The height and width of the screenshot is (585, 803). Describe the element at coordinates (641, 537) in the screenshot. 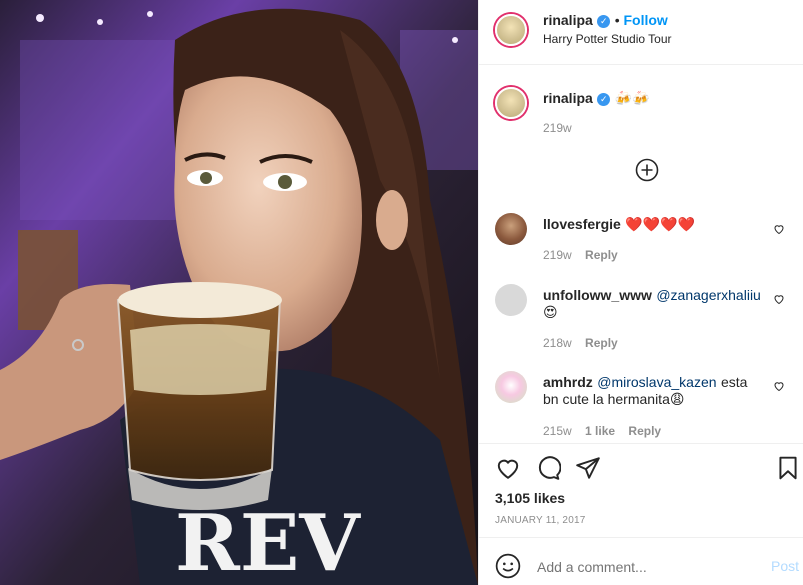

I see `comment-box-divider` at that location.